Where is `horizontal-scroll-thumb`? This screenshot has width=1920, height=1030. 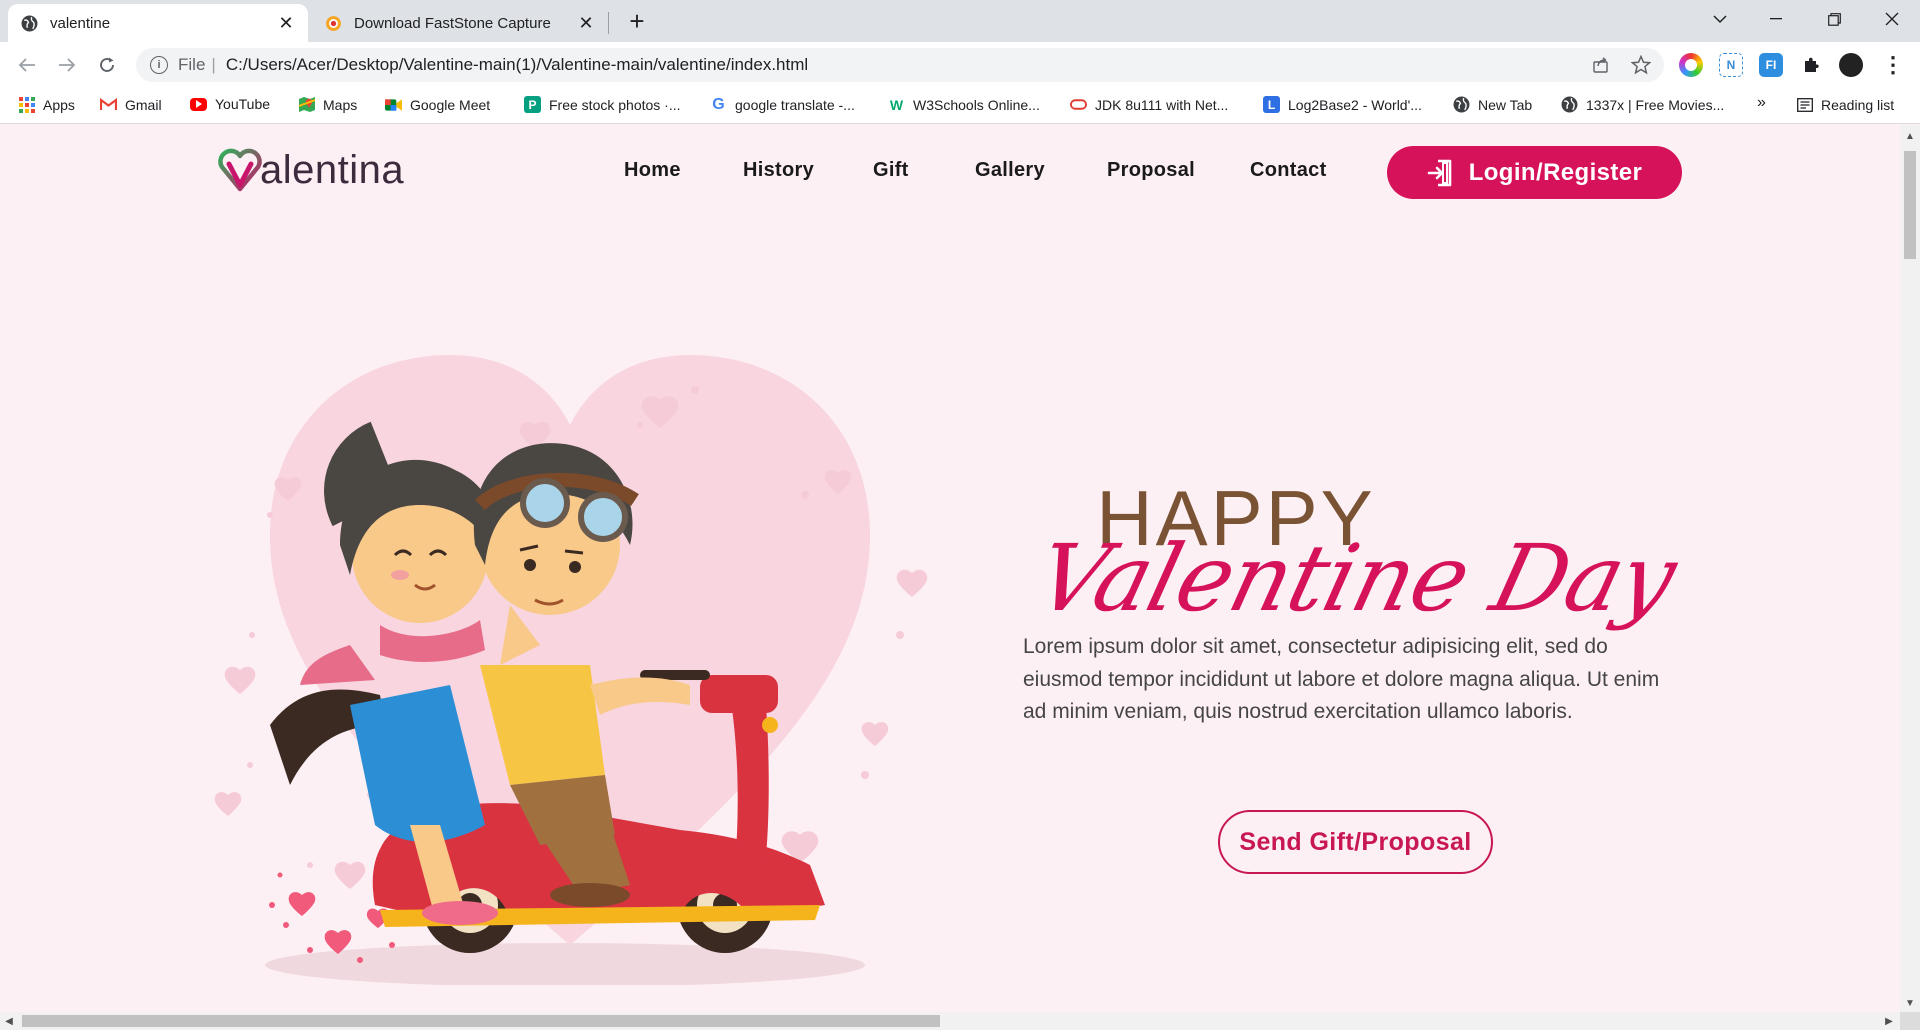
horizontal-scroll-thumb is located at coordinates (481, 1021).